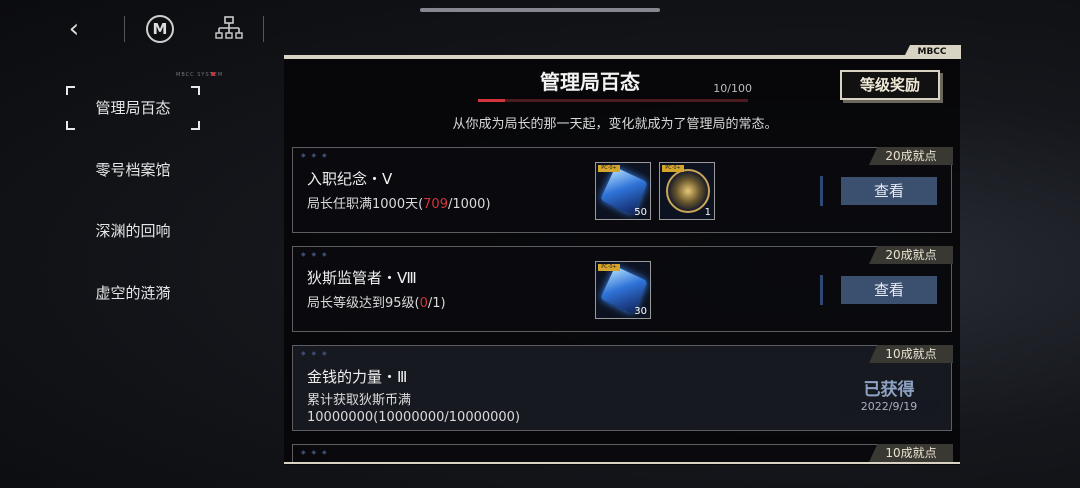 The width and height of the screenshot is (1080, 488). I want to click on sidebar-item-void: 虚空的涟漪, so click(133, 293).